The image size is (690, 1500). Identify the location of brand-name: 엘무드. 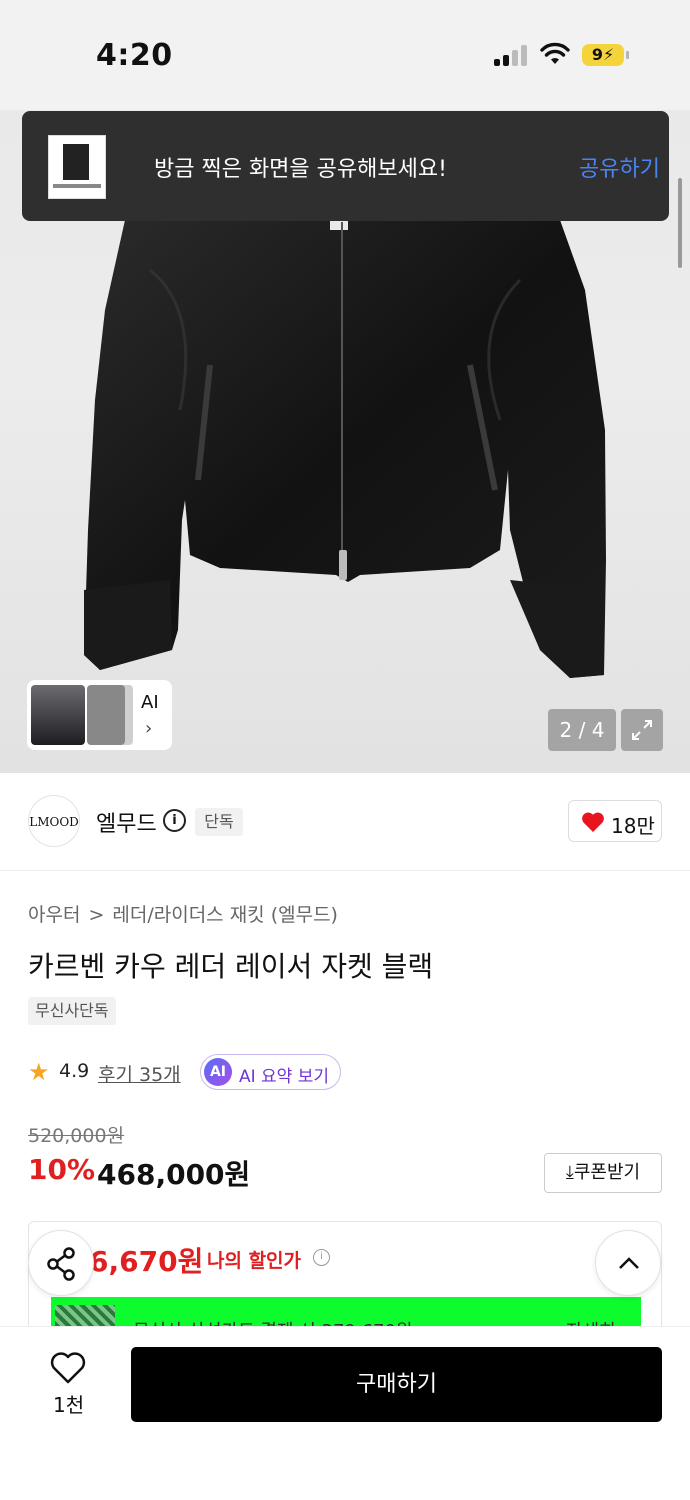
(126, 822).